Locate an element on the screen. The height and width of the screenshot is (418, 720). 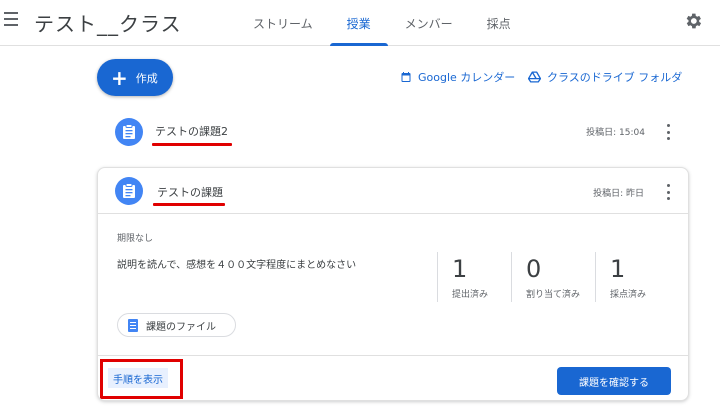
attachment-chip: 課題のファイル is located at coordinates (176, 325).